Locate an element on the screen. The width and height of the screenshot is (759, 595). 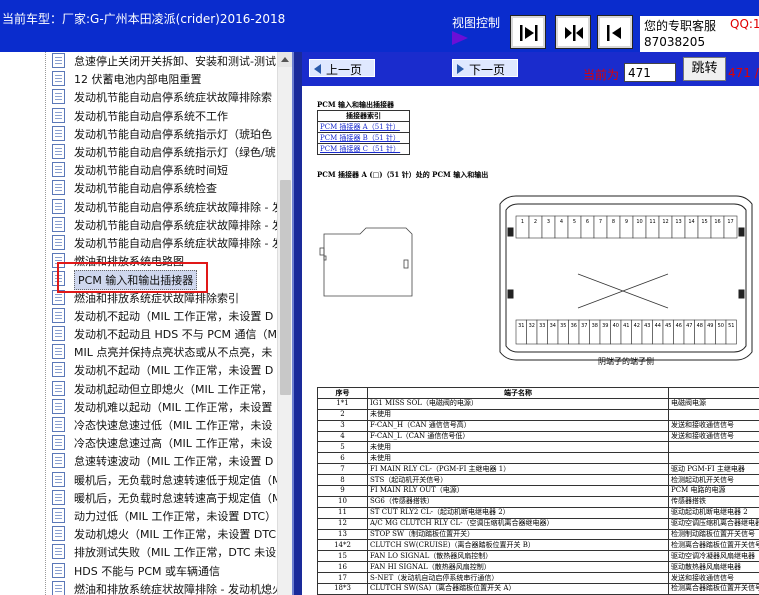
tree-item: 排放测试失败（MIL 工作正常，DTC 未设 is located at coordinates (164, 552).